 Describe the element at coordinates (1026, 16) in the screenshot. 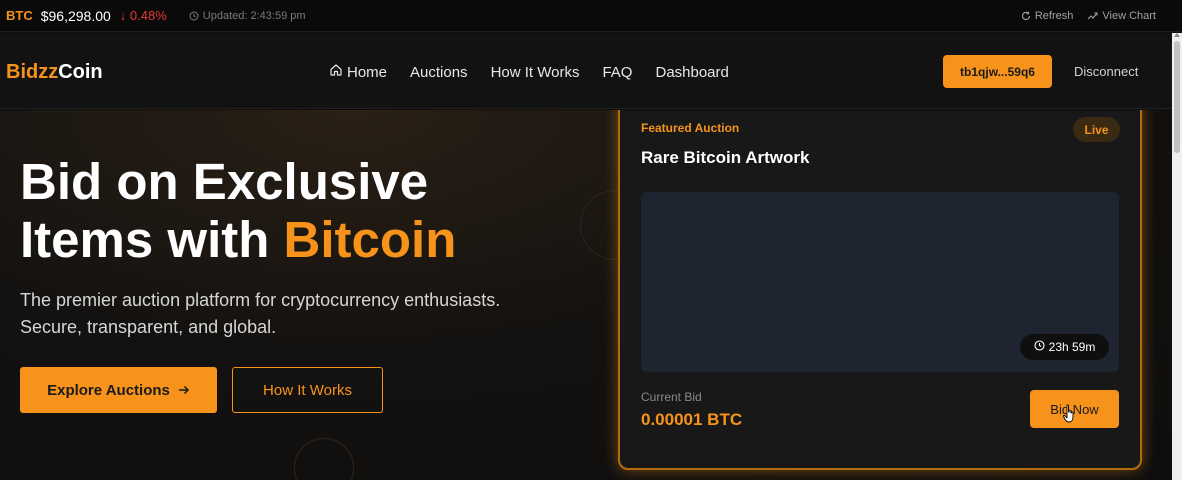

I see `refresh-icon` at that location.